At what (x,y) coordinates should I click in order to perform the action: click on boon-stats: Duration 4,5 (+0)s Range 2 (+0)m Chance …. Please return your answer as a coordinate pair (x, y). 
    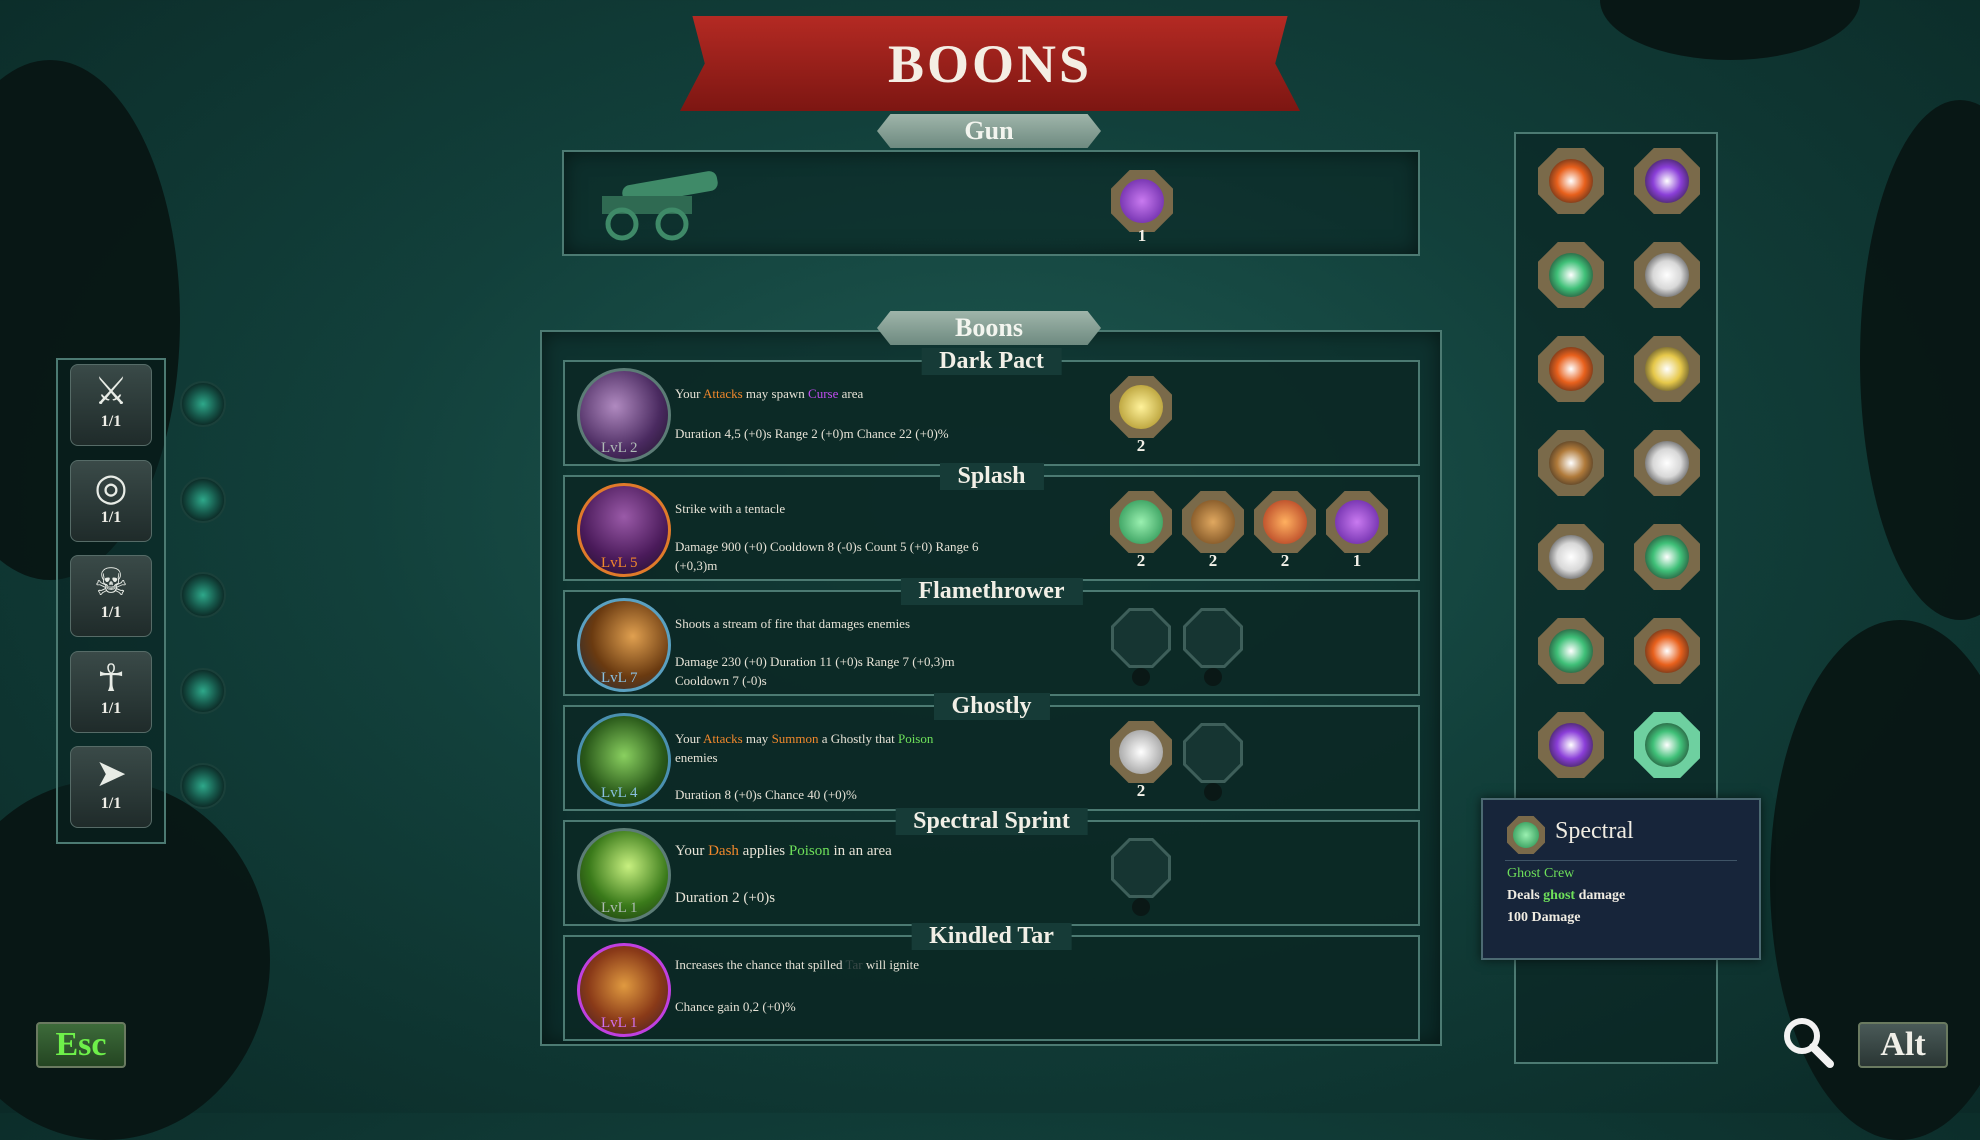
    Looking at the image, I should click on (812, 433).